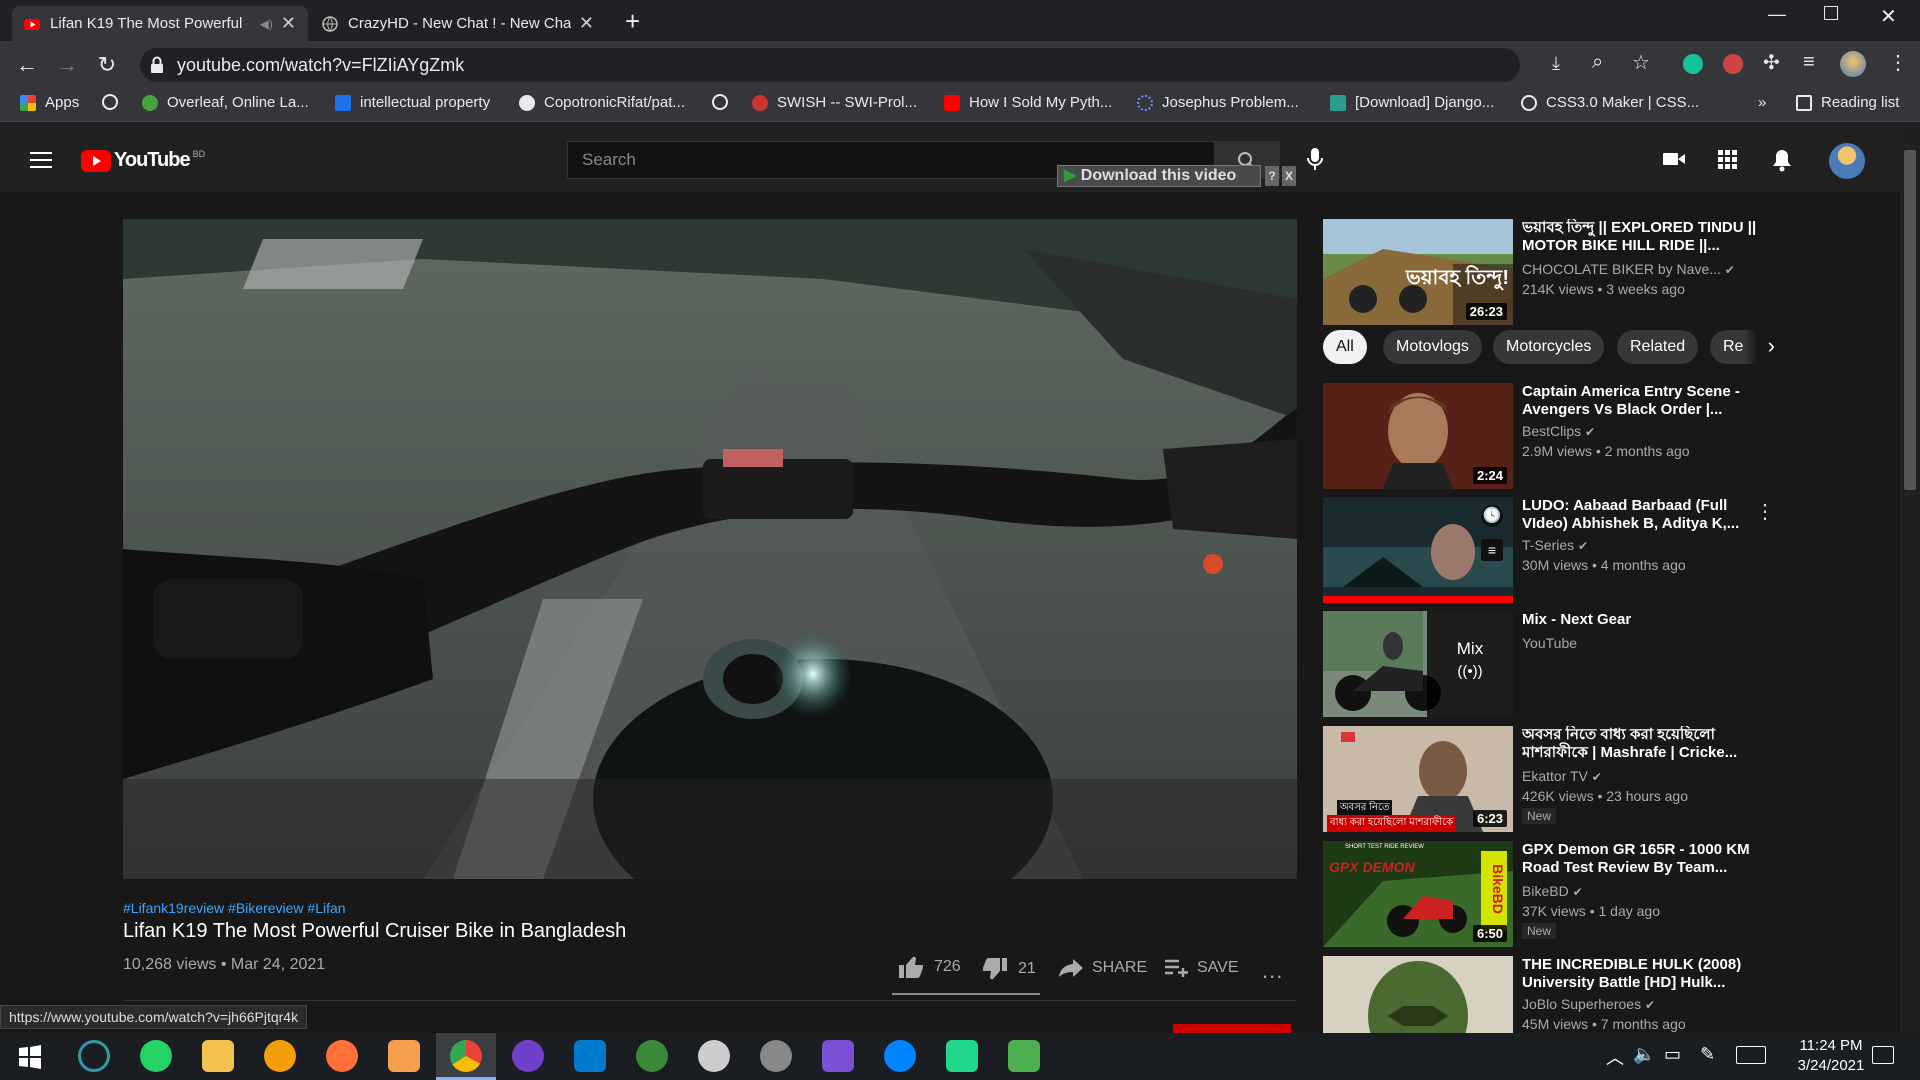 The width and height of the screenshot is (1920, 1080). I want to click on network-icon: ▭, so click(1672, 1054).